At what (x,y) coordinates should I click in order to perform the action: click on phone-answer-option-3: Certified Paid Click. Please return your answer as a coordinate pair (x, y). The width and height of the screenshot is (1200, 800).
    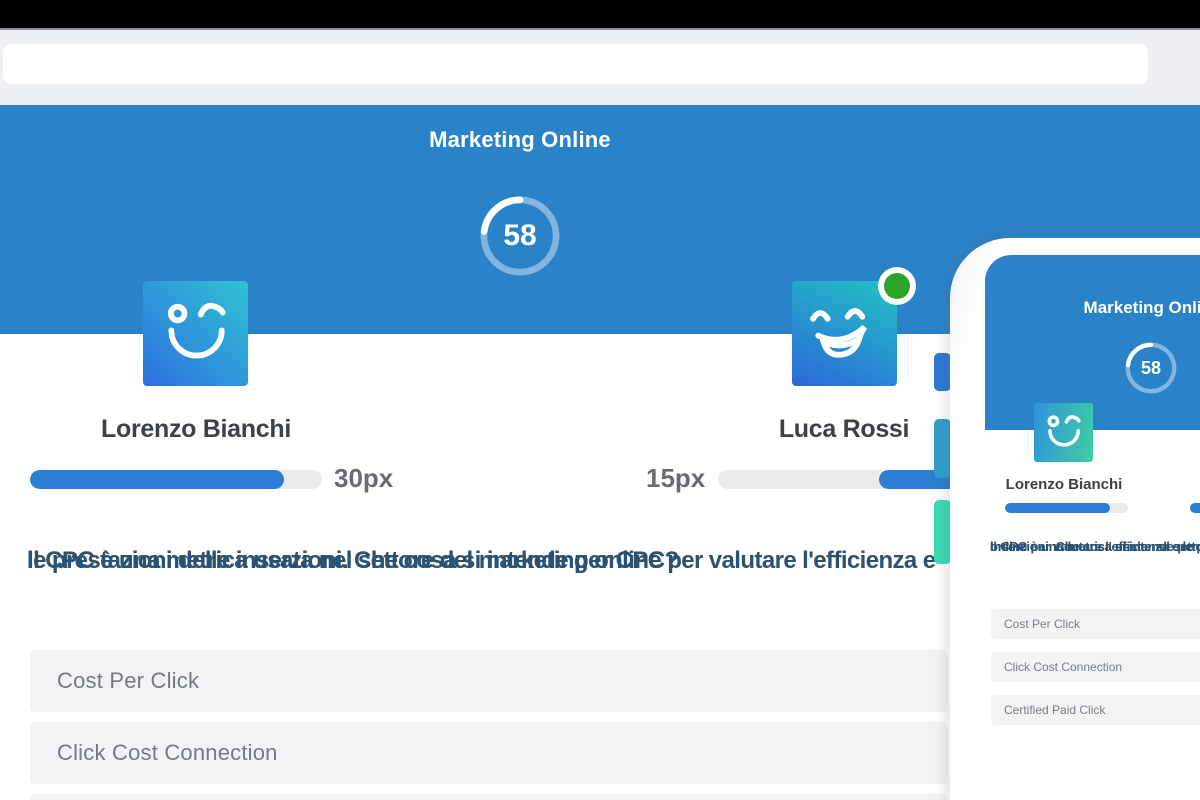
    Looking at the image, I should click on (1095, 710).